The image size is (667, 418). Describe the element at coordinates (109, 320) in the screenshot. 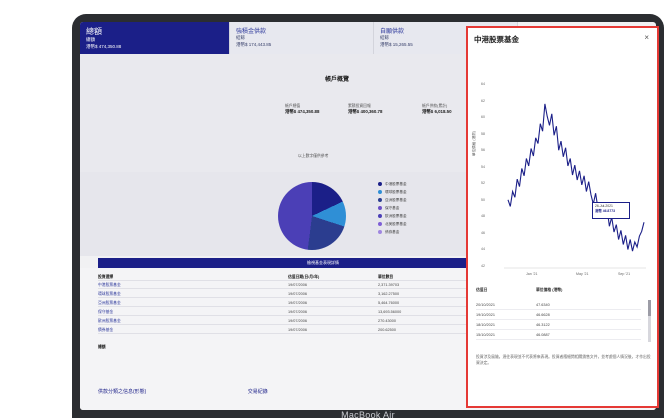

I see `table-cell: 歐洲股票基金` at that location.